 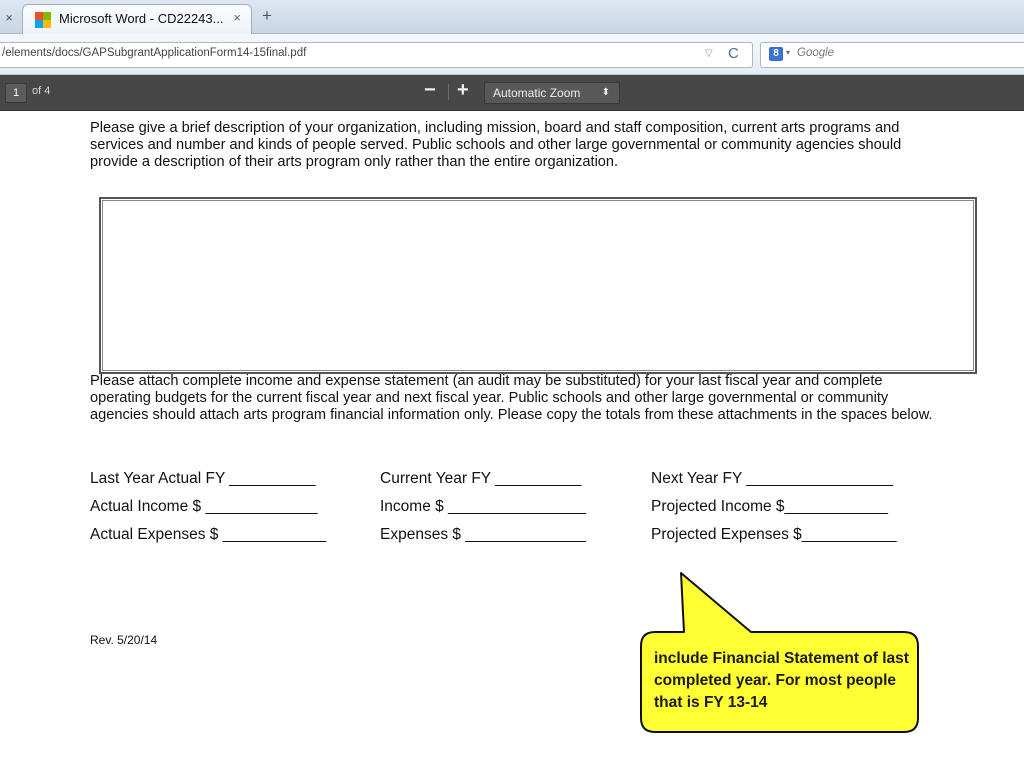 What do you see at coordinates (480, 479) in the screenshot?
I see `current-year-fy-field: Current Year FY __________` at bounding box center [480, 479].